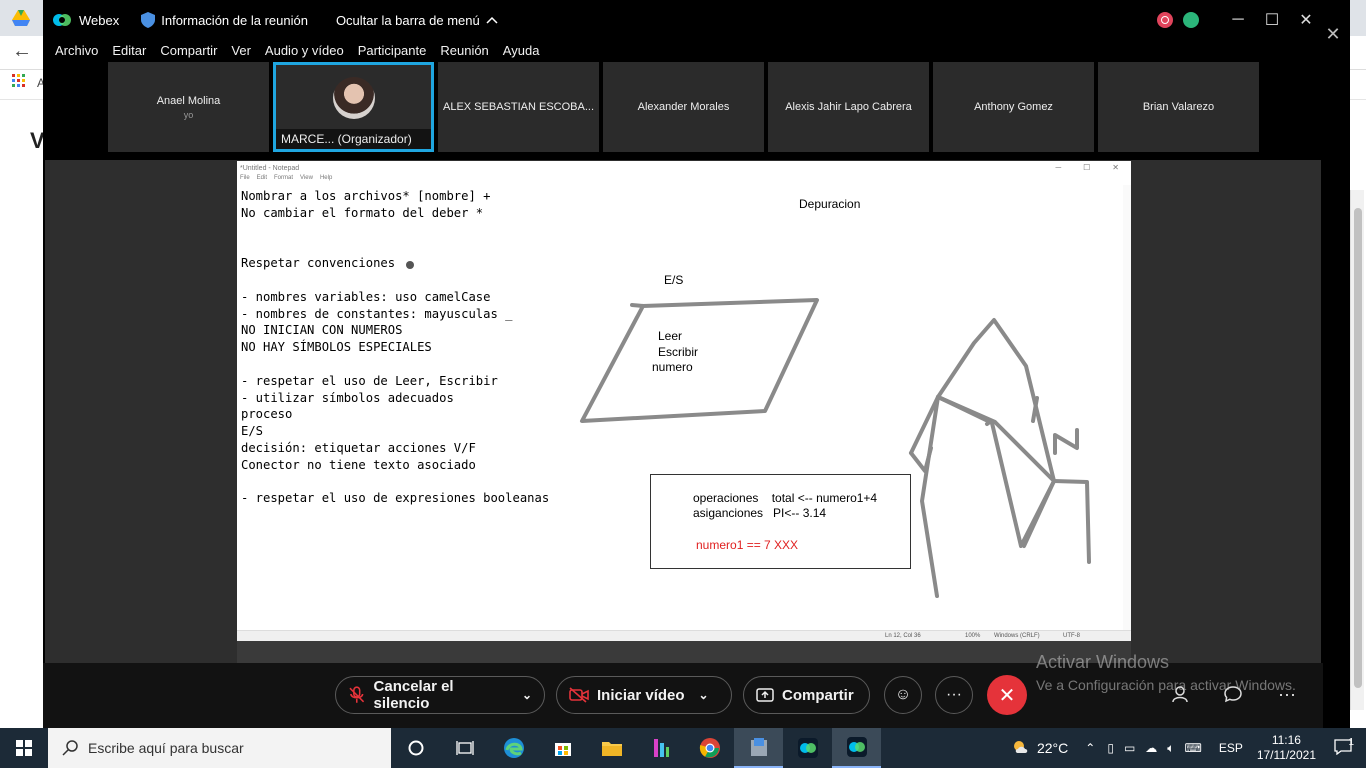 Image resolution: width=1366 pixels, height=768 pixels. I want to click on emoji-icon: ☺, so click(903, 694).